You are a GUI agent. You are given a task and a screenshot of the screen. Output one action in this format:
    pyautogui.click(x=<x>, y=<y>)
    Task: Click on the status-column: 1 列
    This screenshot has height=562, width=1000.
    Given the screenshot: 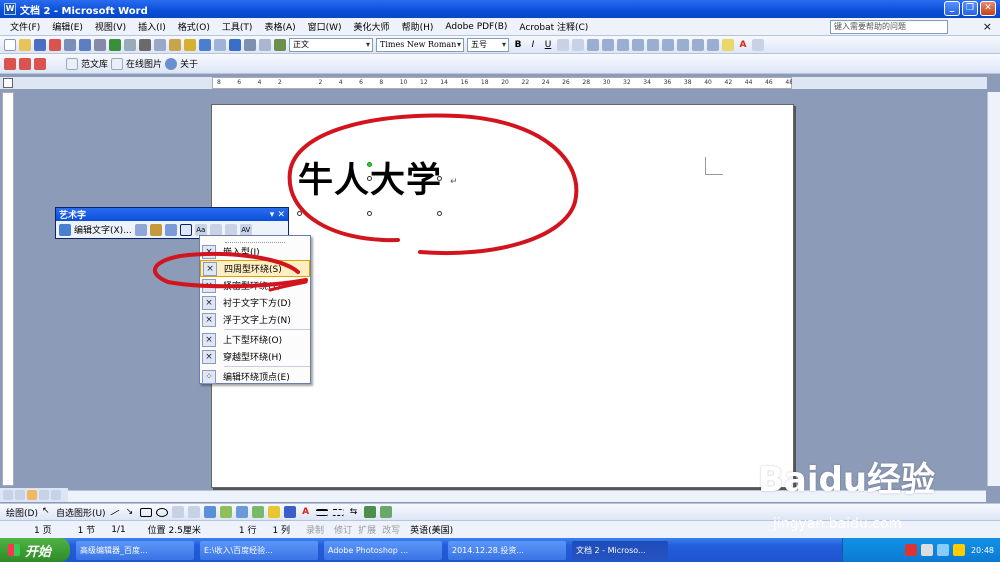 What is the action you would take?
    pyautogui.click(x=281, y=531)
    